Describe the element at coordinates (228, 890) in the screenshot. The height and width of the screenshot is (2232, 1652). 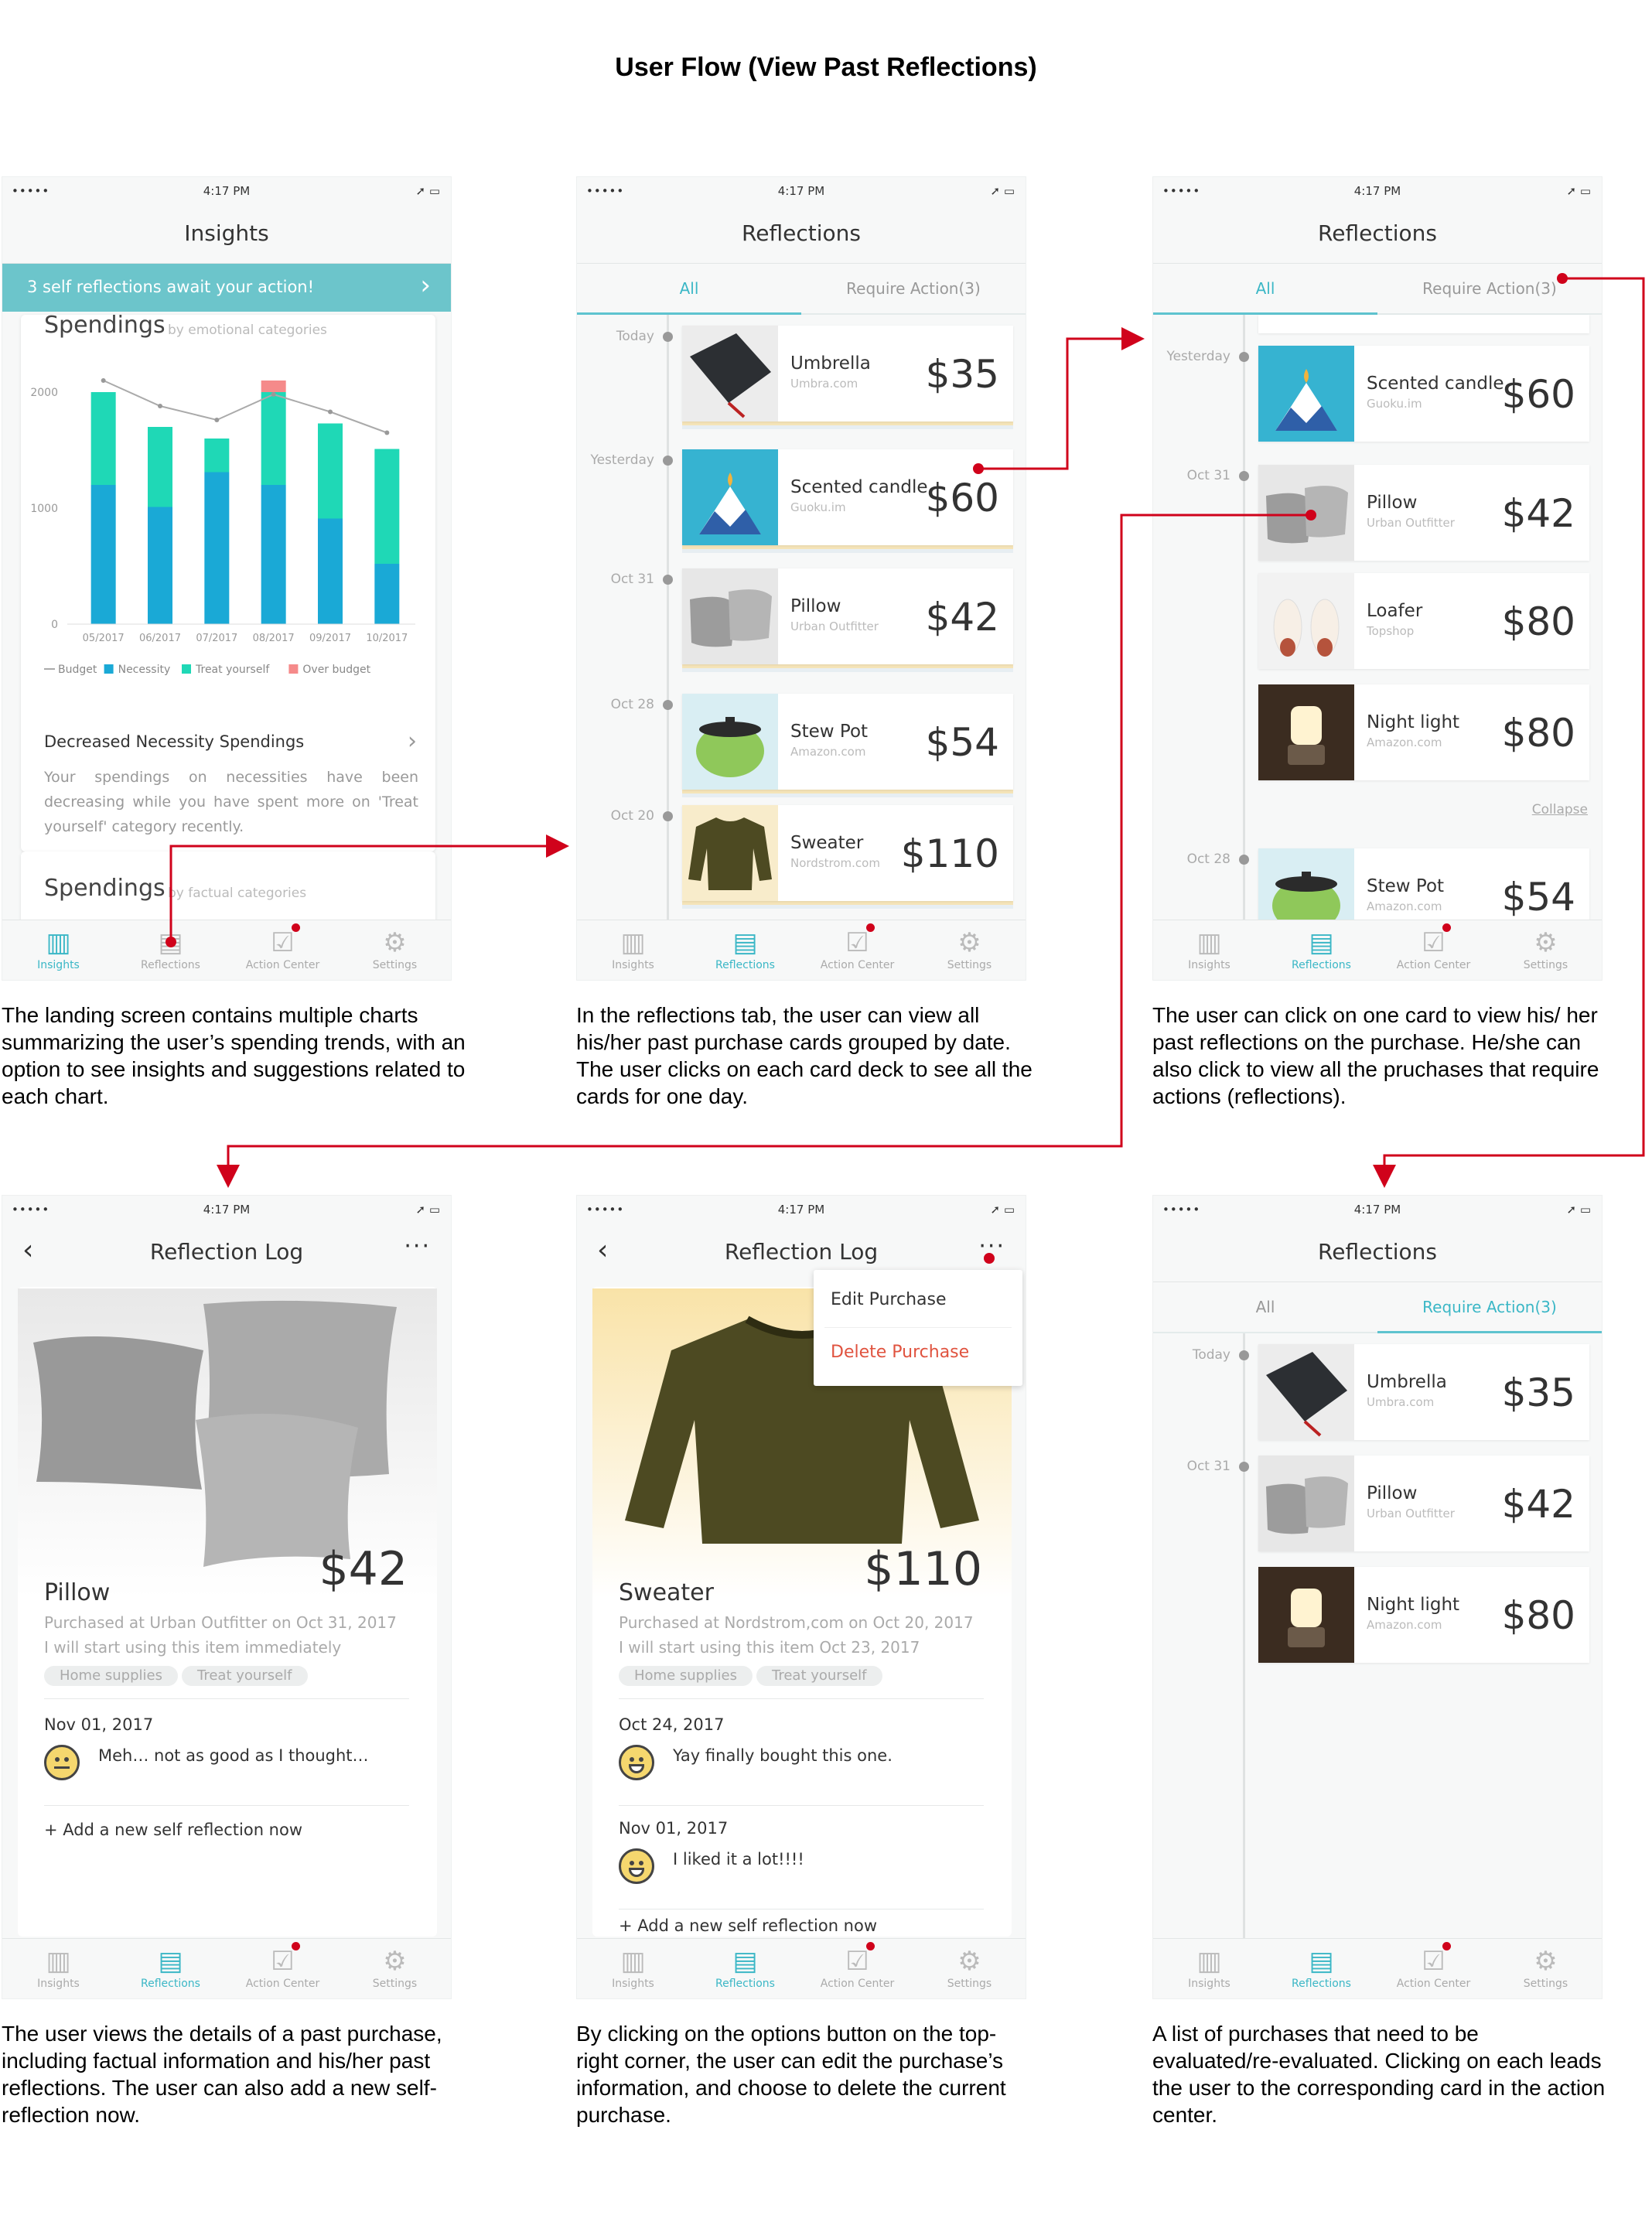
I see `factual-spending-card: Spendings by factual categories` at that location.